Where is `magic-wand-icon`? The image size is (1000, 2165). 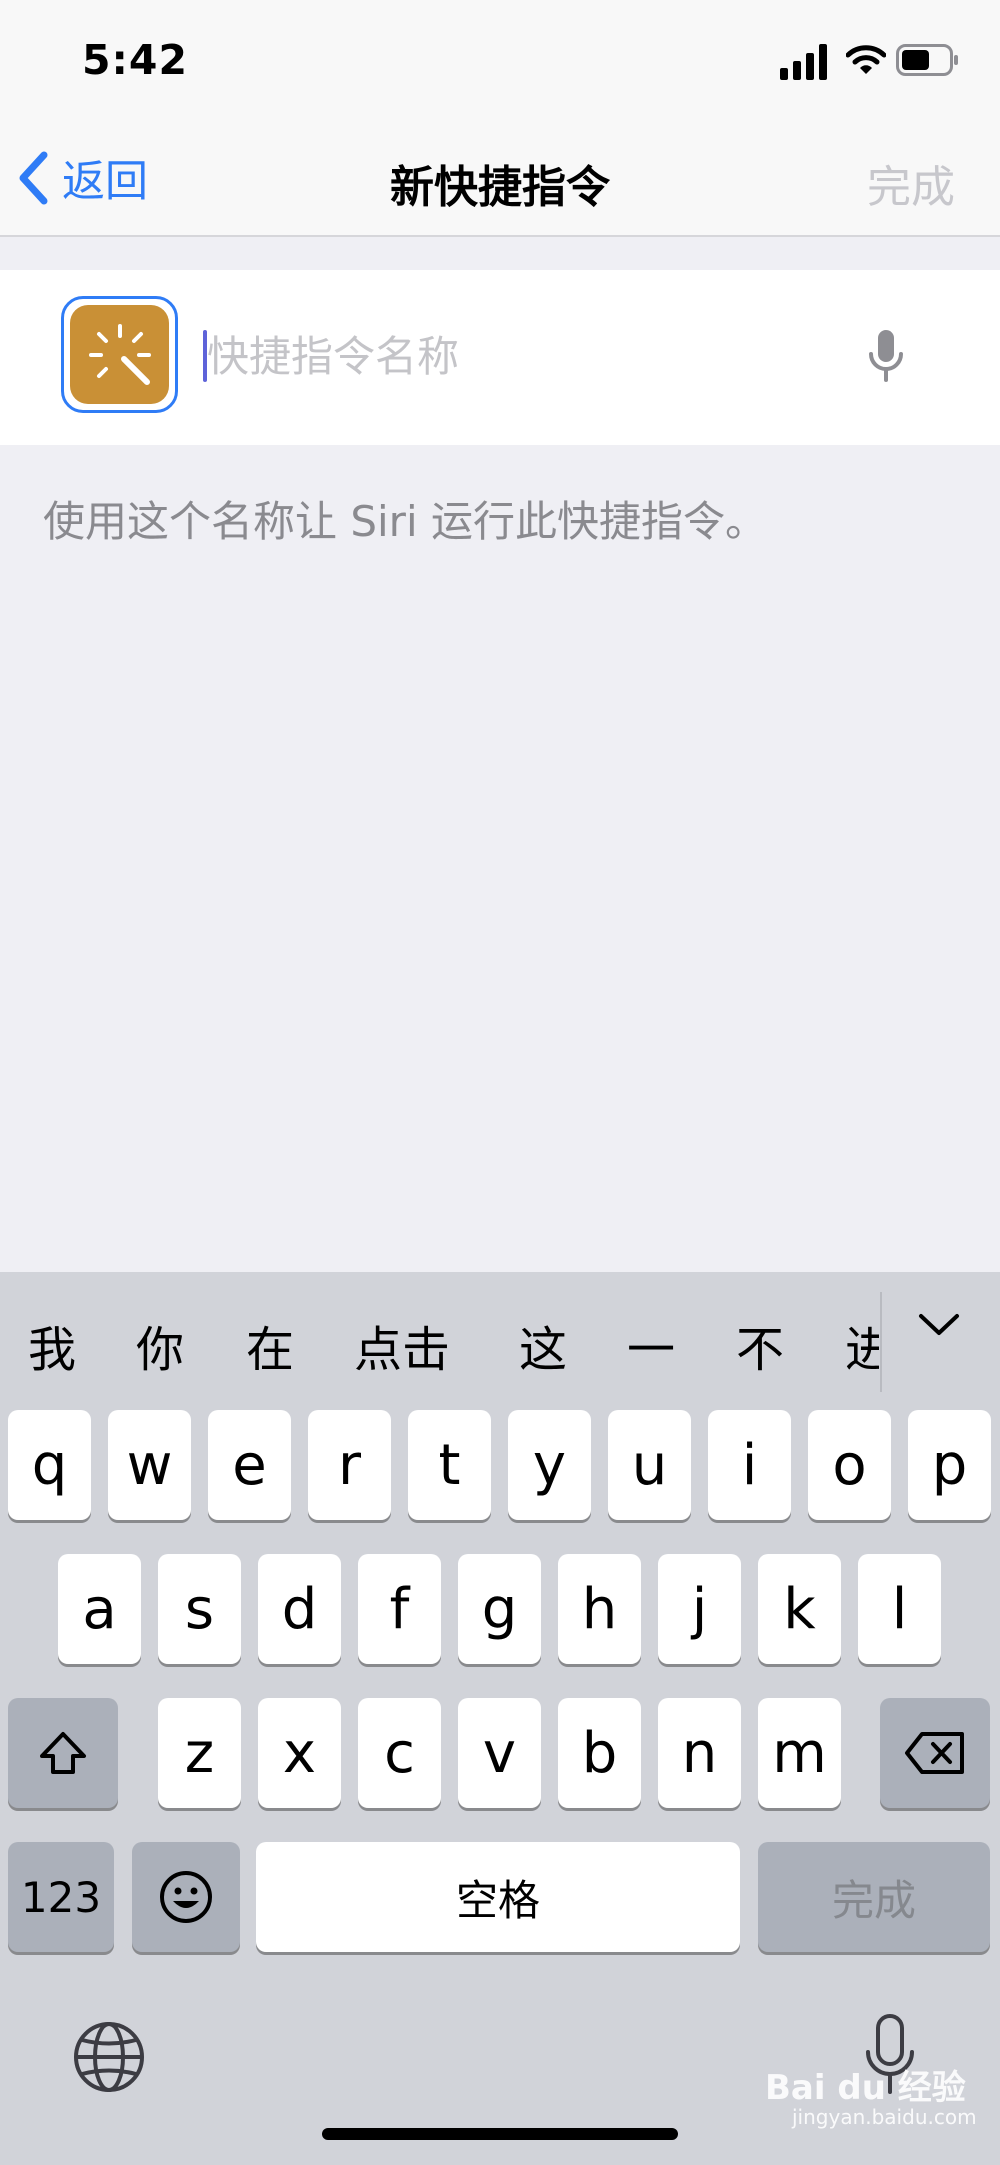 magic-wand-icon is located at coordinates (119, 354).